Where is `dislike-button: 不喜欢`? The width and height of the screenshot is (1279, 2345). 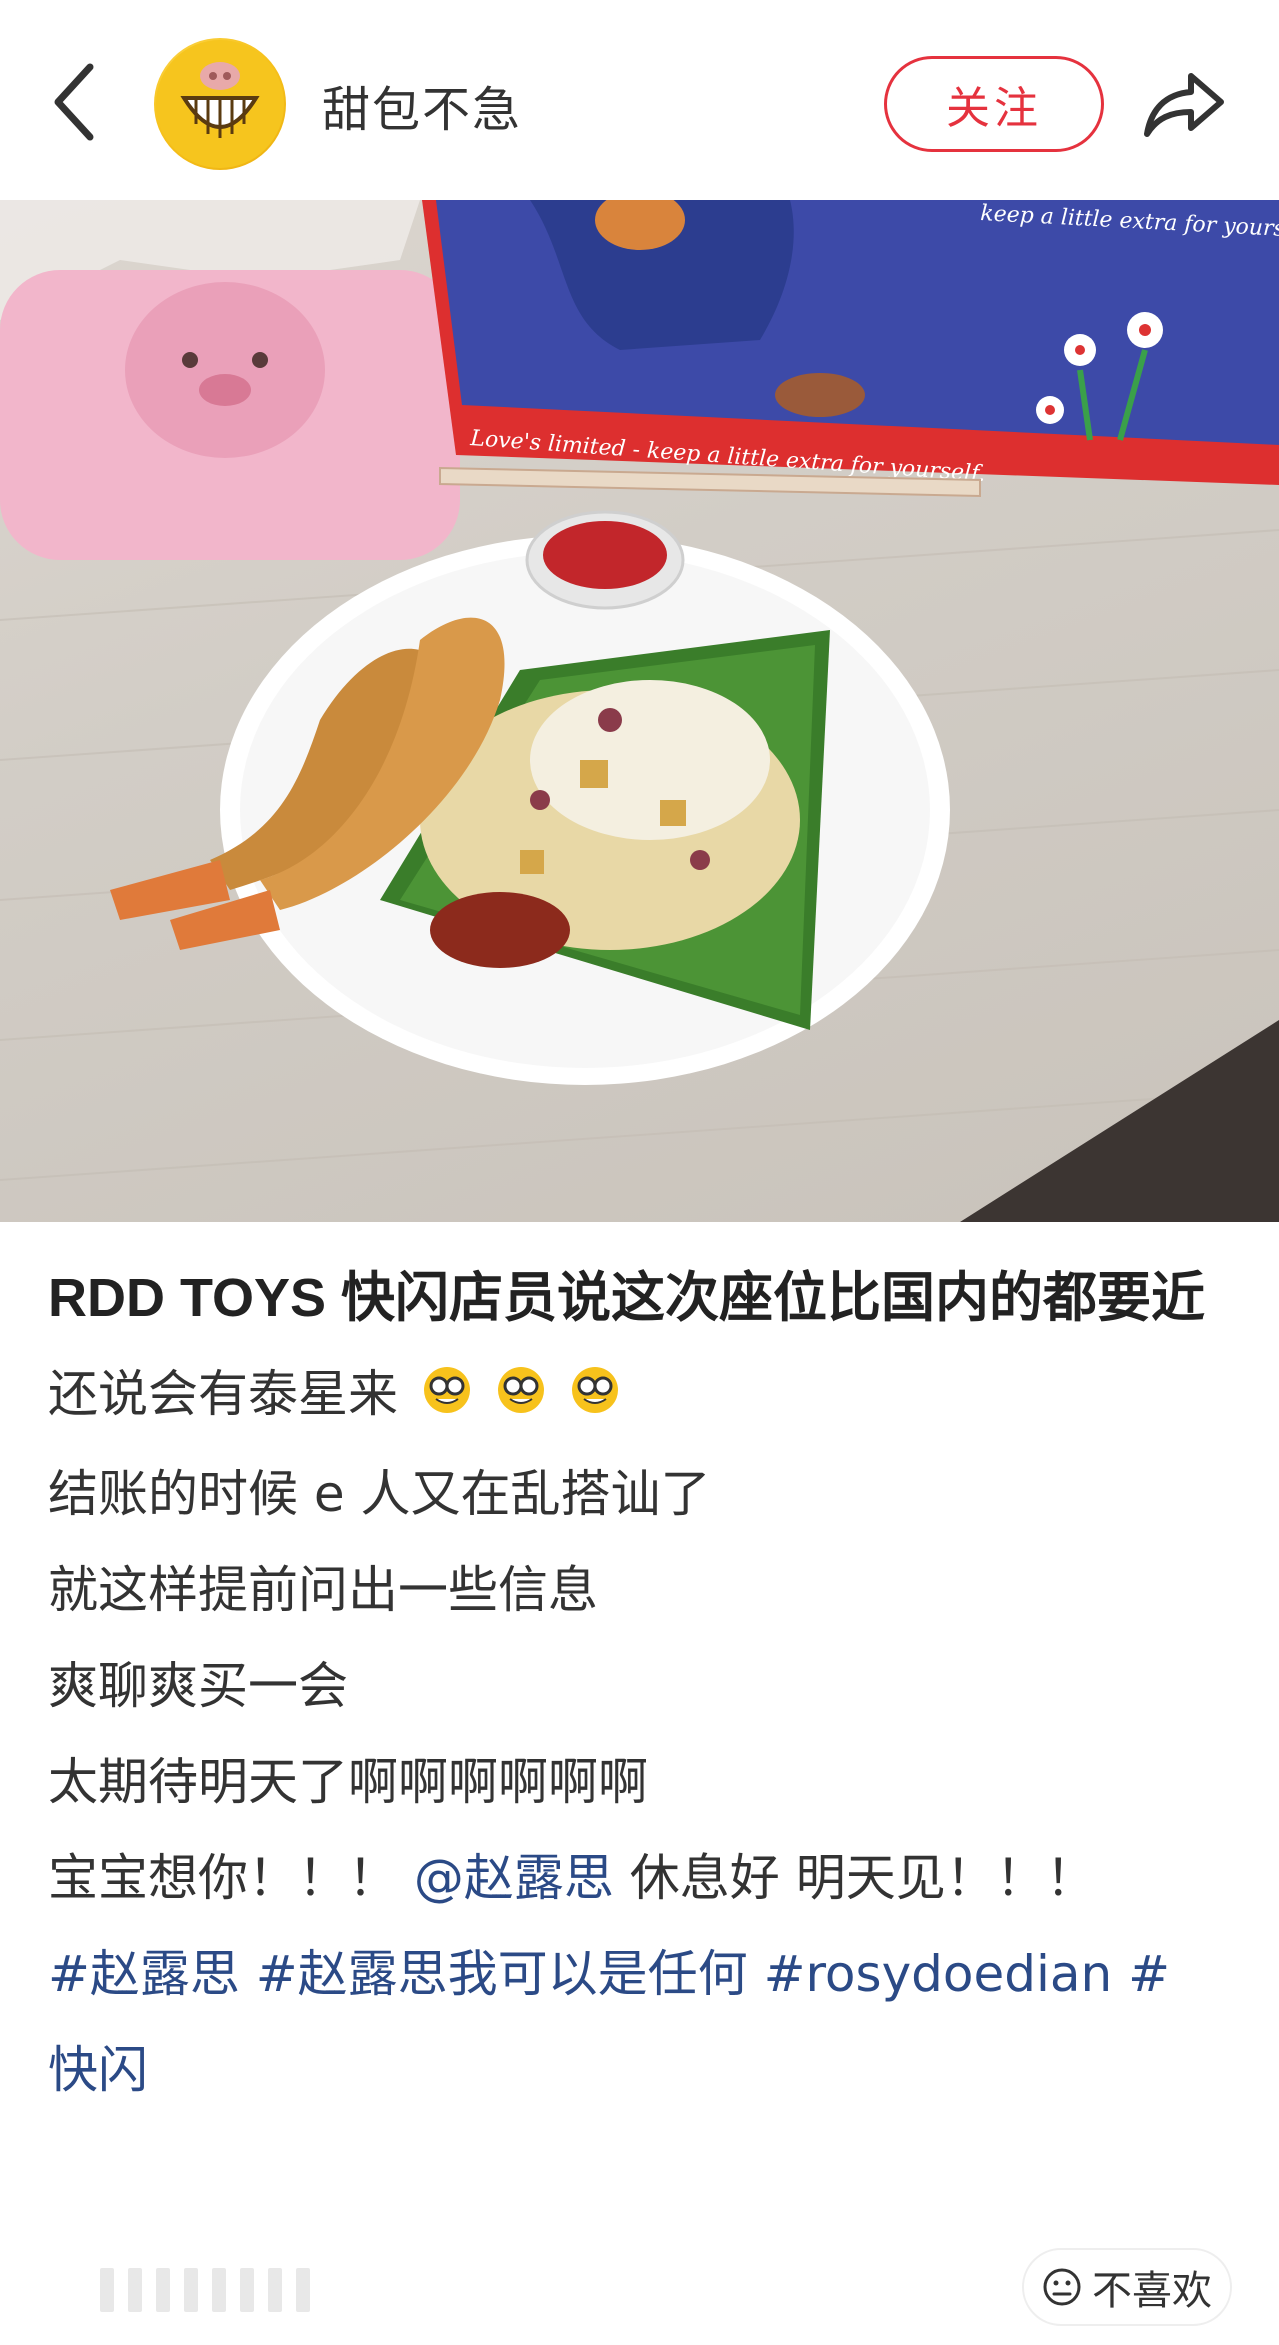
dislike-button: 不喜欢 is located at coordinates (1127, 2287).